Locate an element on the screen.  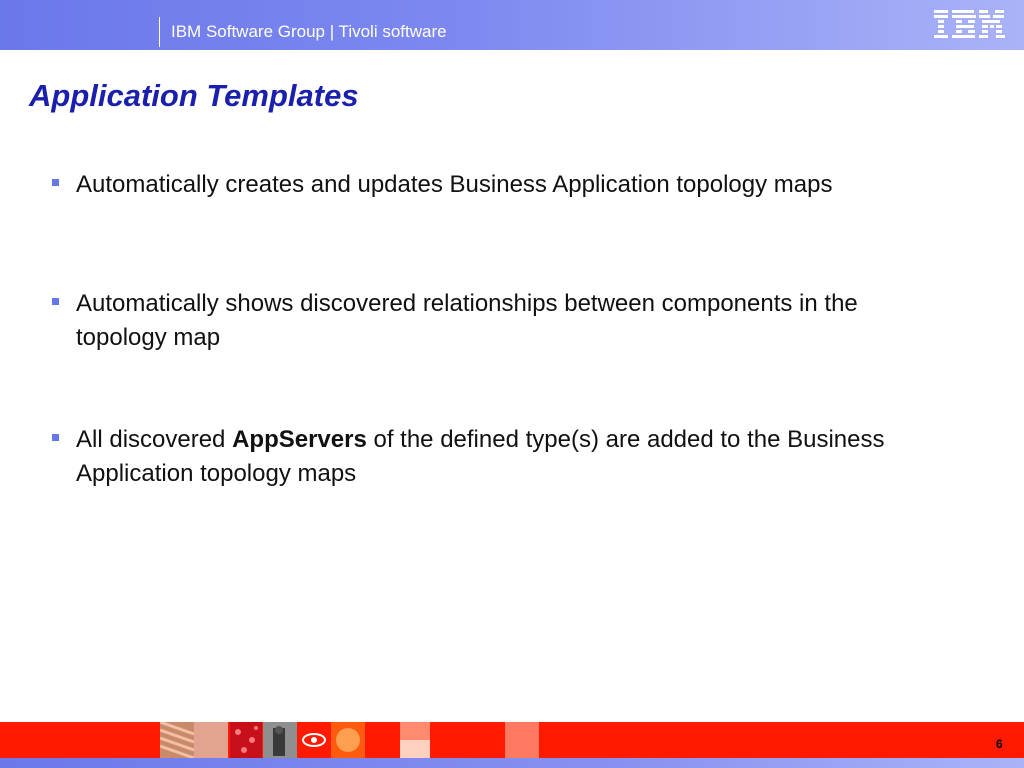
page-title: Application Templates is located at coordinates (194, 95).